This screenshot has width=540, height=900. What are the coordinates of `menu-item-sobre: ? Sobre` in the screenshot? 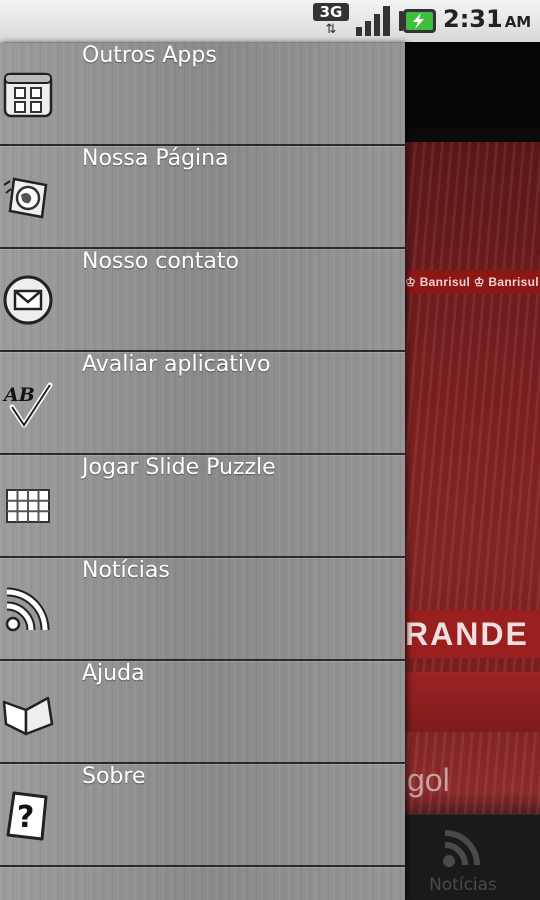 It's located at (202, 815).